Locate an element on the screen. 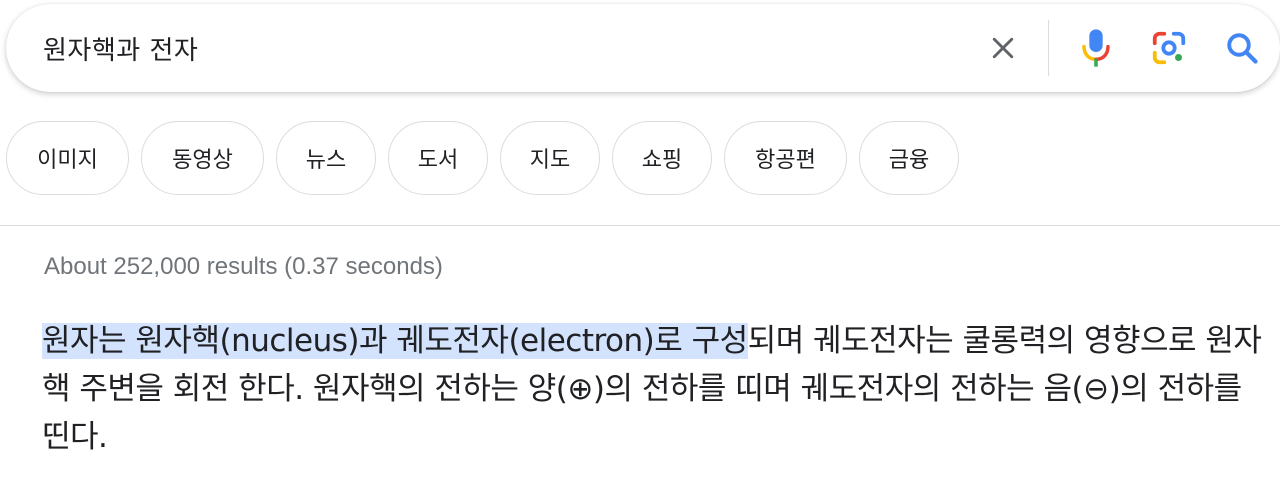  mic-icon is located at coordinates (1096, 48).